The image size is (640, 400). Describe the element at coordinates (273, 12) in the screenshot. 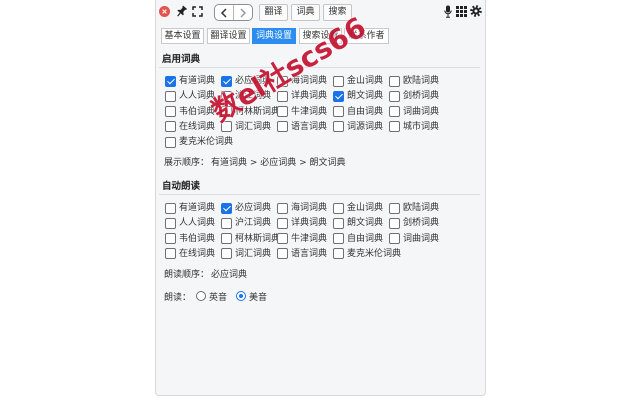

I see `tab-translate: 翻译` at that location.